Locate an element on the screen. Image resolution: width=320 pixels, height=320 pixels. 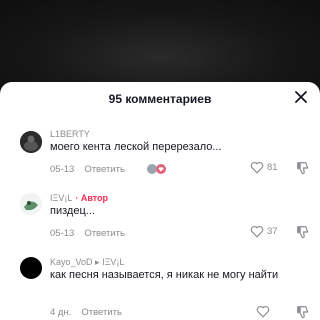
like-button is located at coordinates (264, 311).